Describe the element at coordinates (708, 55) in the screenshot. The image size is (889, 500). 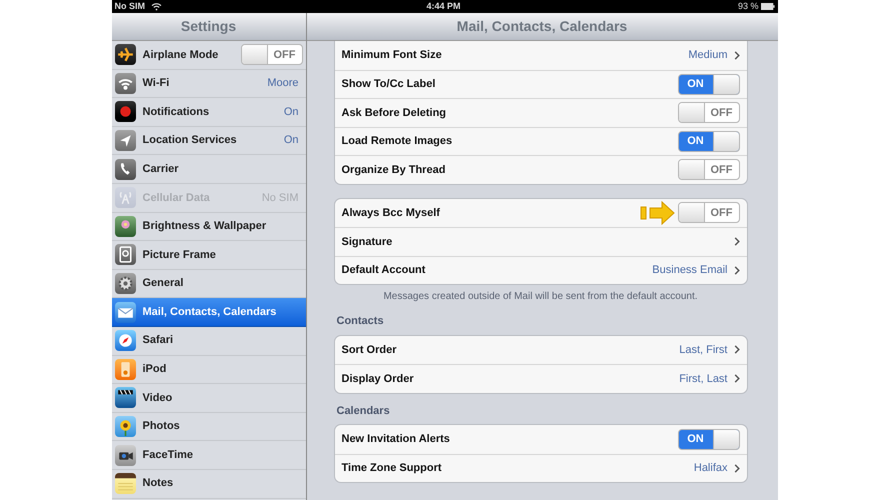
I see `row-value: Medium` at that location.